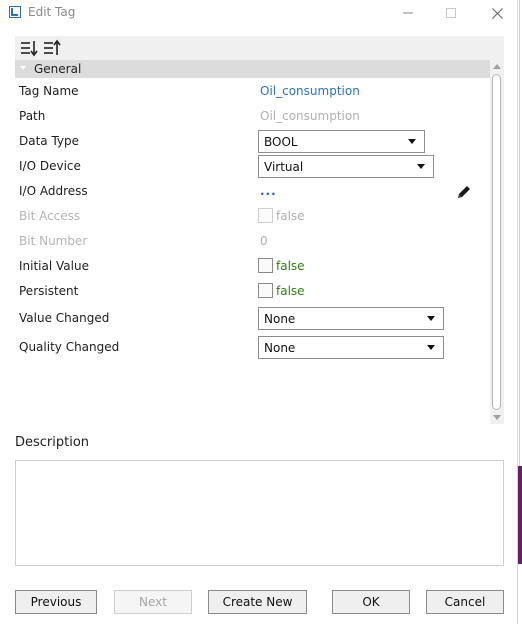  I want to click on minimize-button, so click(408, 13).